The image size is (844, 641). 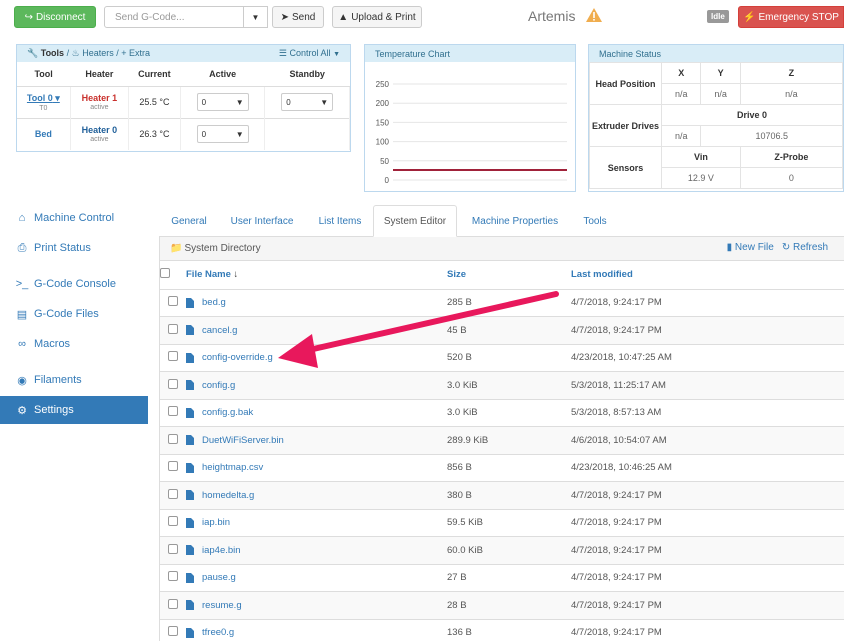 What do you see at coordinates (716, 53) in the screenshot?
I see `machine-status-title: Machine Status` at bounding box center [716, 53].